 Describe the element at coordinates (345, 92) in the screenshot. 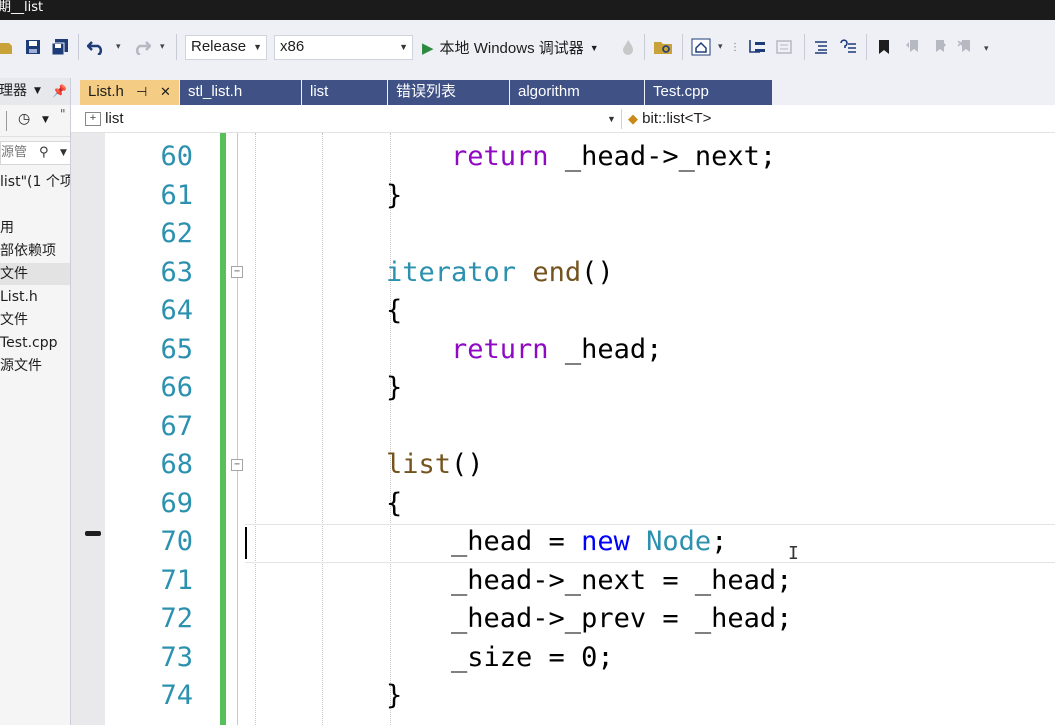

I see `tab-list: list` at that location.